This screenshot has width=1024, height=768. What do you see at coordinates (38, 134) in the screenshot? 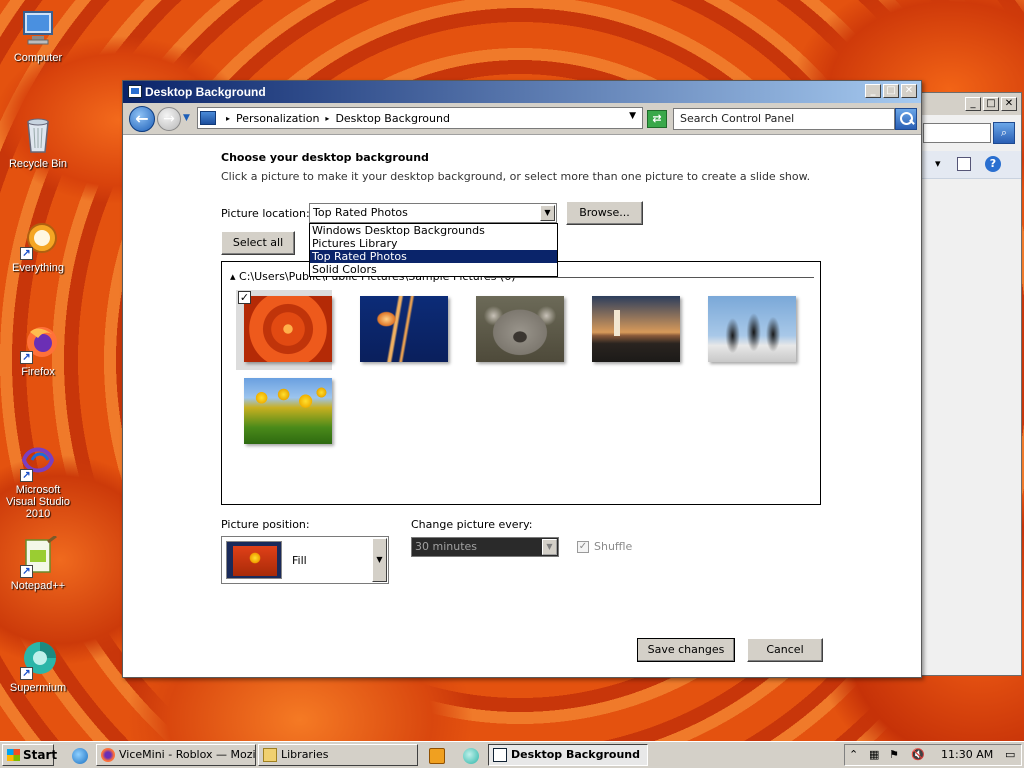
I see `recycle-bin-icon` at bounding box center [38, 134].